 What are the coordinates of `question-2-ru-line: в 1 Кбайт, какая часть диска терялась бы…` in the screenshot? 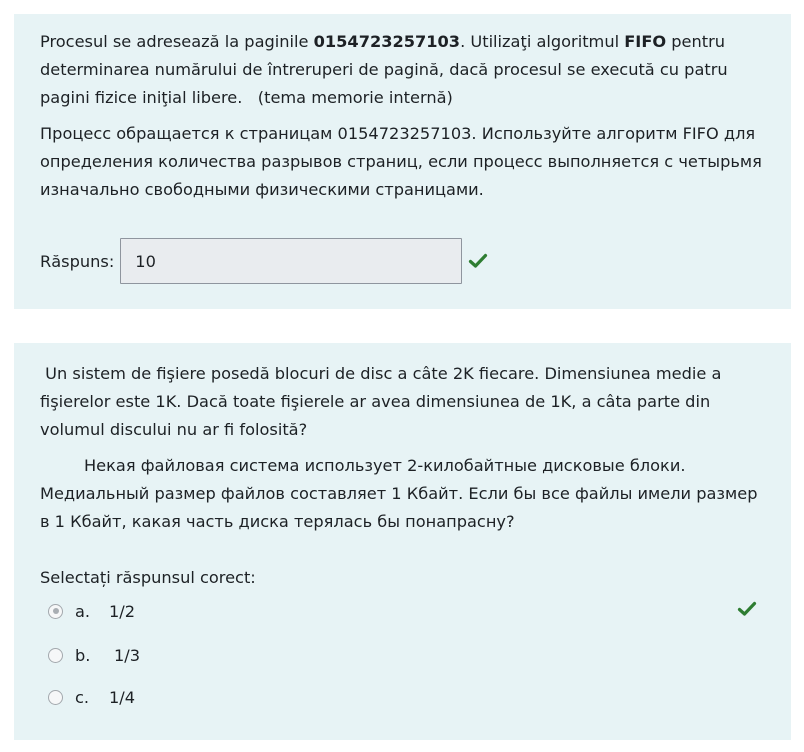 It's located at (277, 521).